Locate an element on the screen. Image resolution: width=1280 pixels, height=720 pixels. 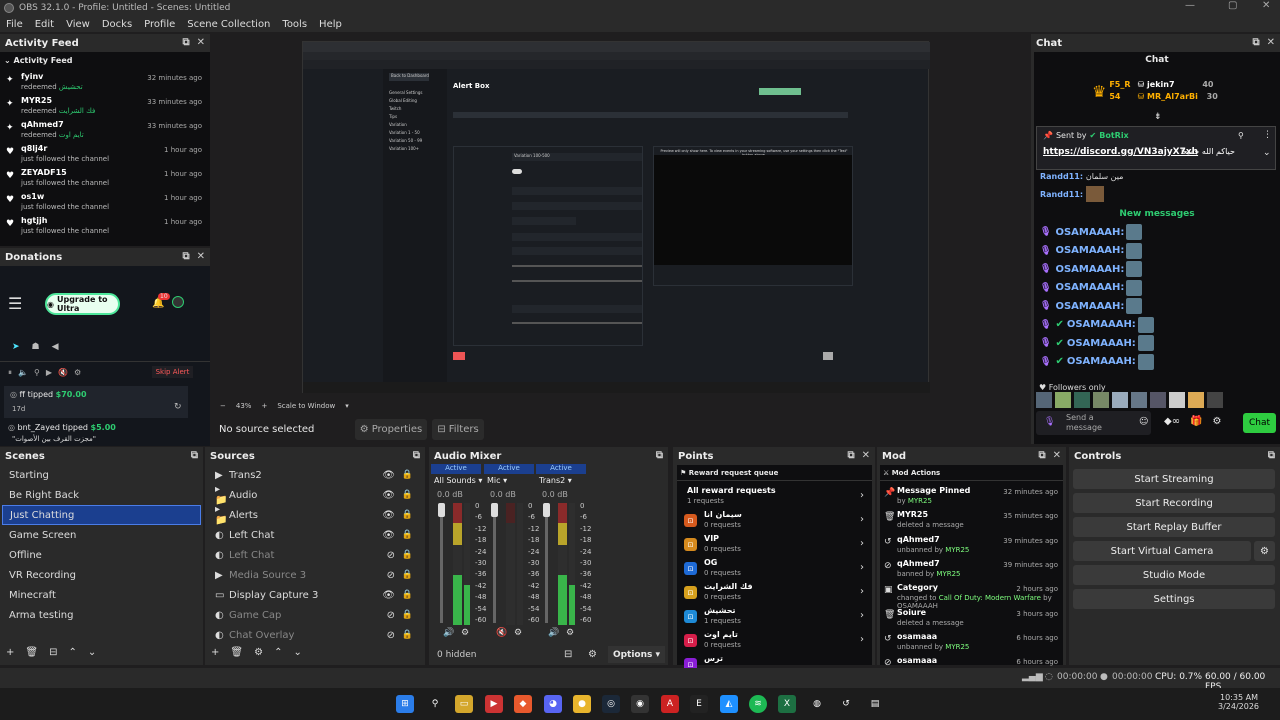
reward-item: ⊡ ترس is located at coordinates (774, 662).